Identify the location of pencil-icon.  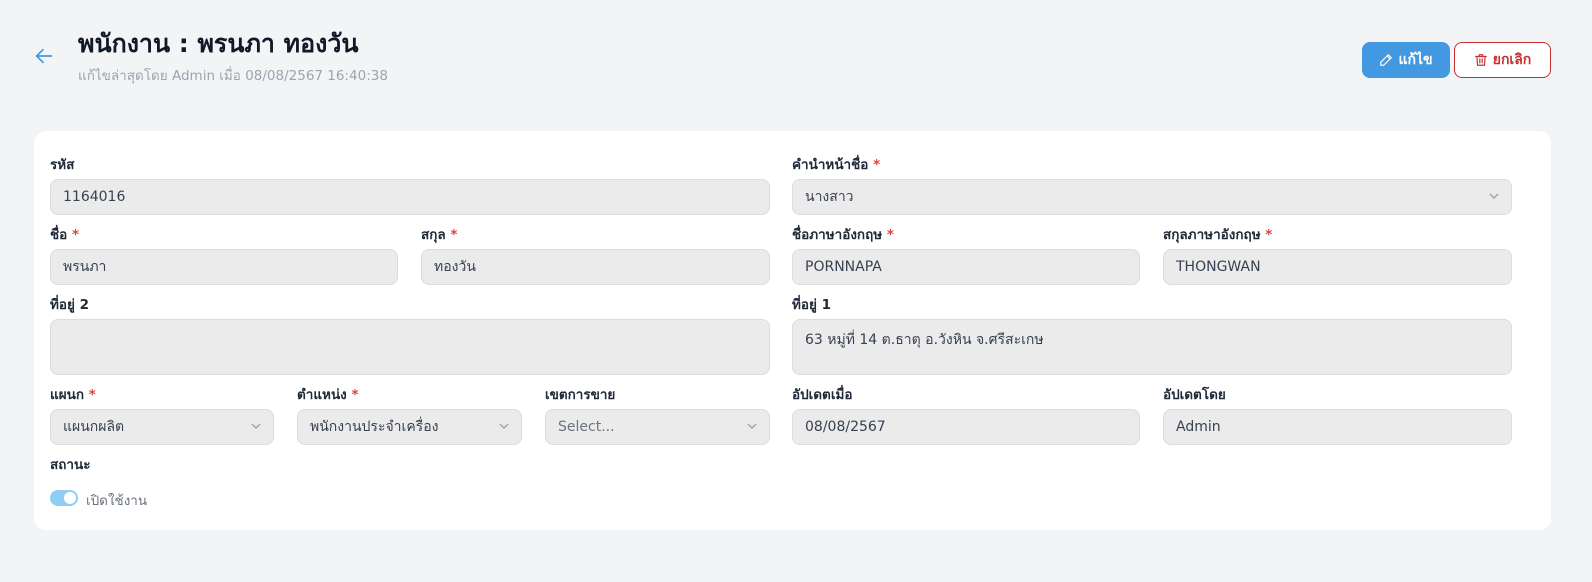
(1386, 60).